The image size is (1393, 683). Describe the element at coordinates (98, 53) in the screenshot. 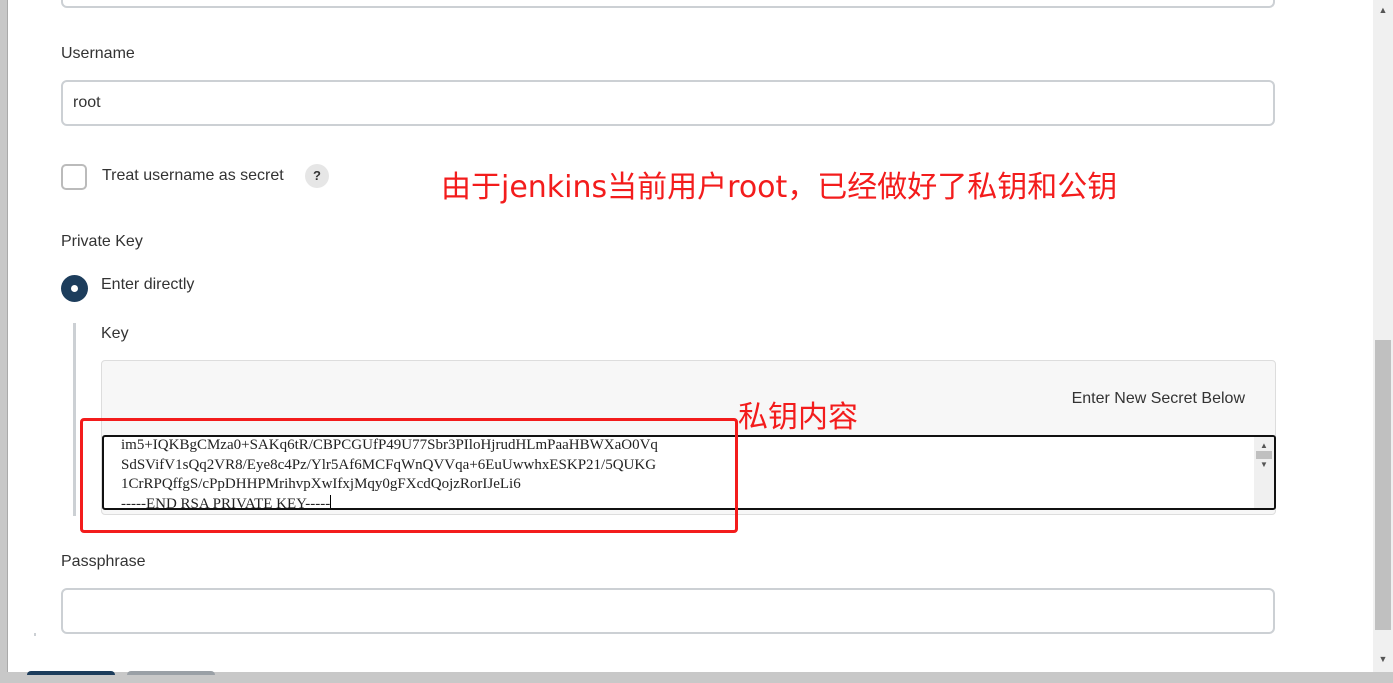

I see `username-label: Username` at that location.